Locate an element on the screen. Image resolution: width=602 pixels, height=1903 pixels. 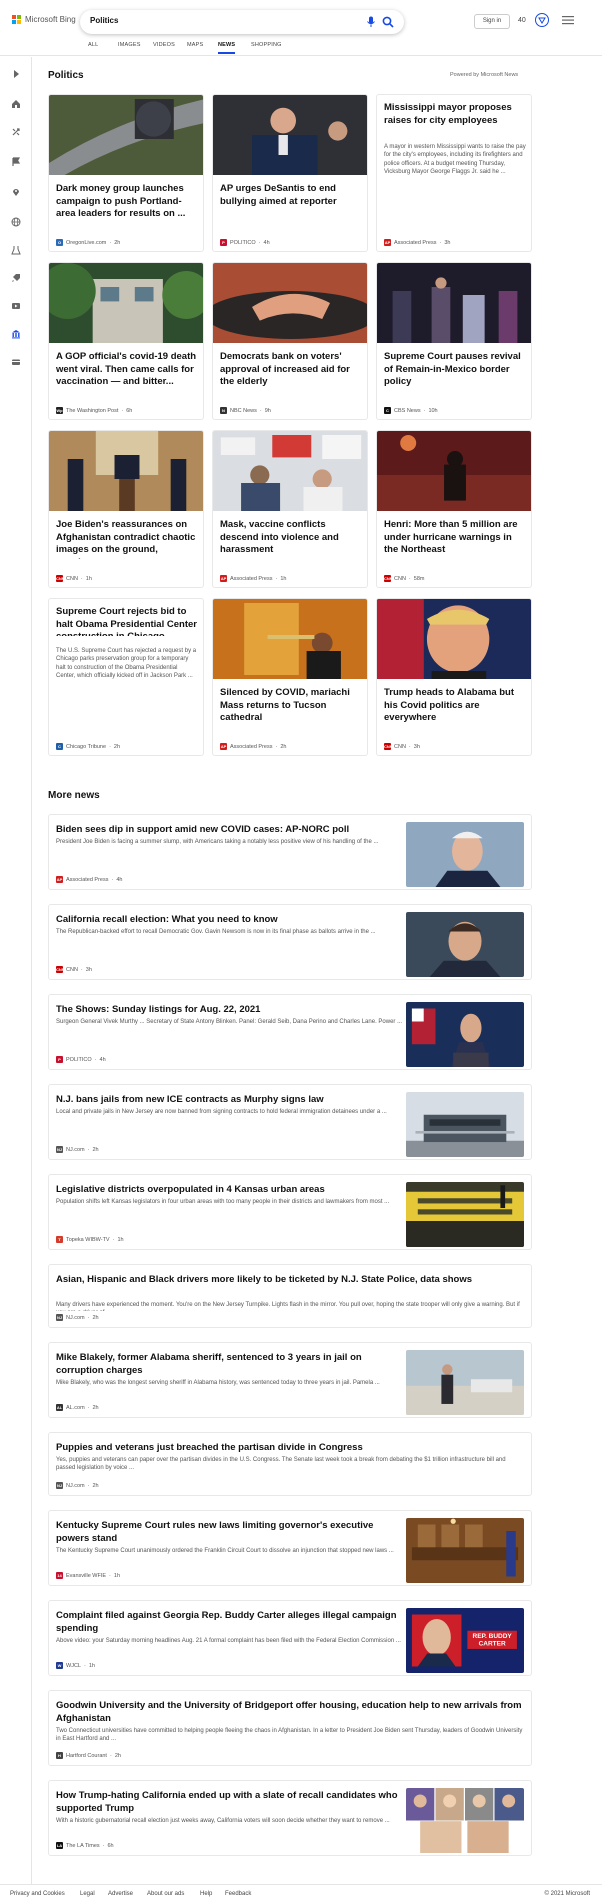
more-news-image: REP. BUDDY CARTER is located at coordinates (465, 1640).